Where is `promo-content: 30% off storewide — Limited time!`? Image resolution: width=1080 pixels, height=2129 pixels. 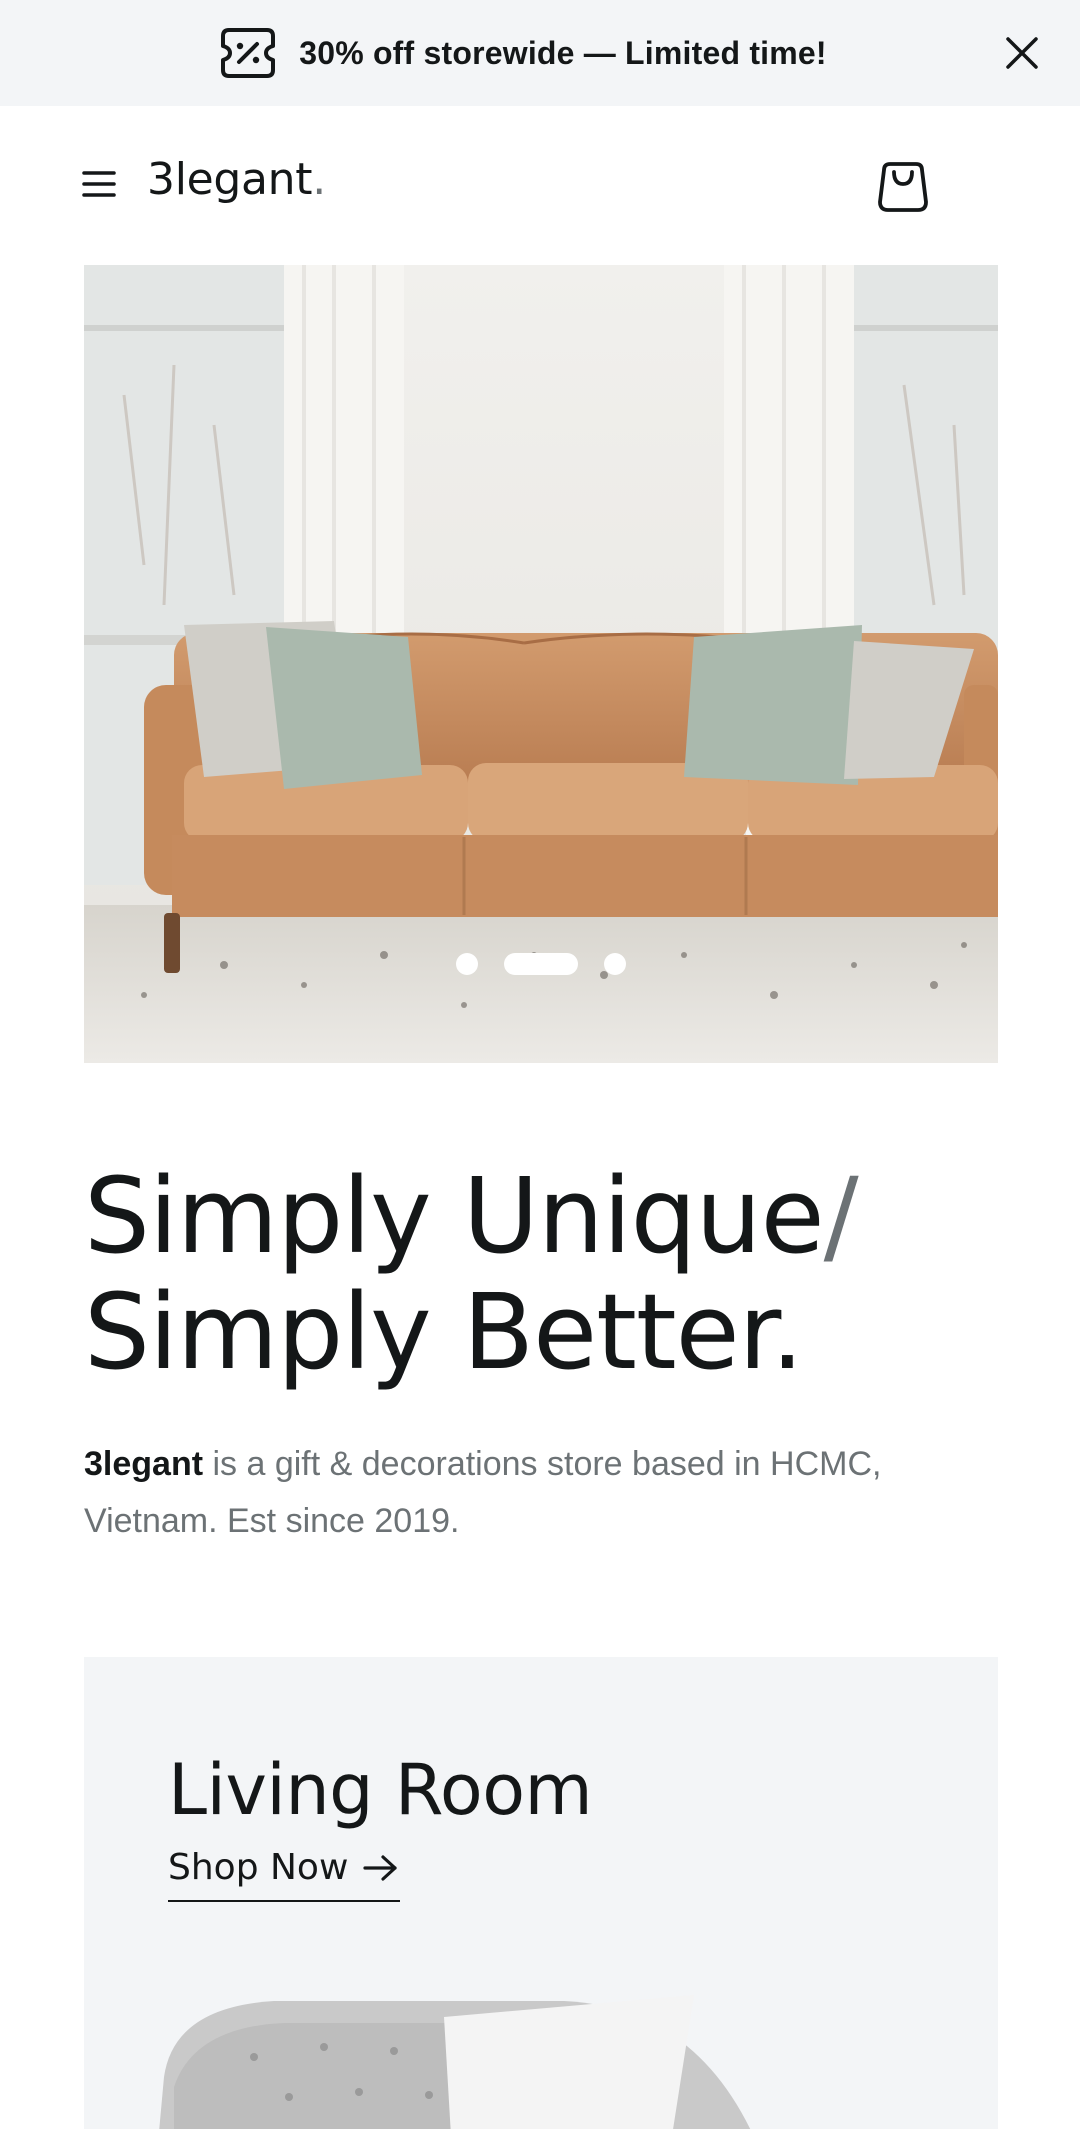 promo-content: 30% off storewide — Limited time! is located at coordinates (523, 53).